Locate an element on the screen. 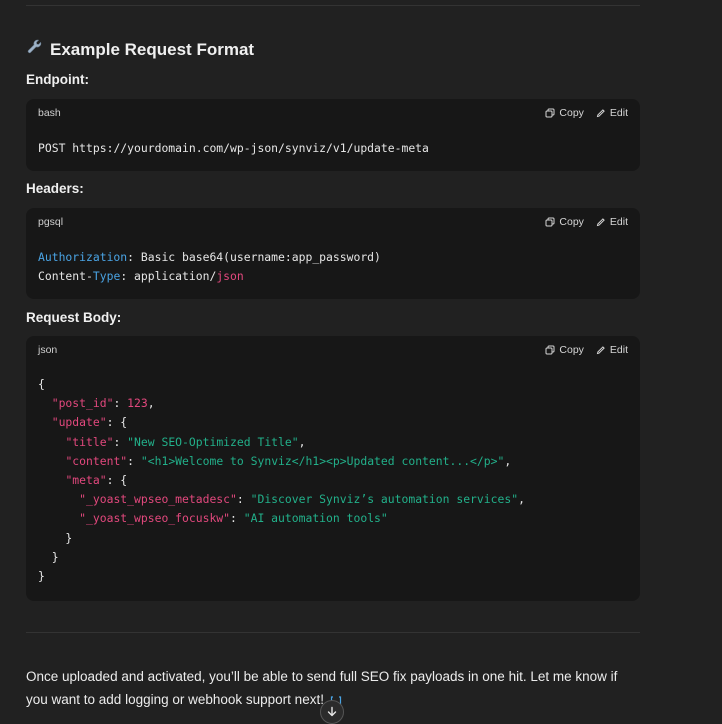 The image size is (722, 724). section-heading: Example Request Format is located at coordinates (140, 49).